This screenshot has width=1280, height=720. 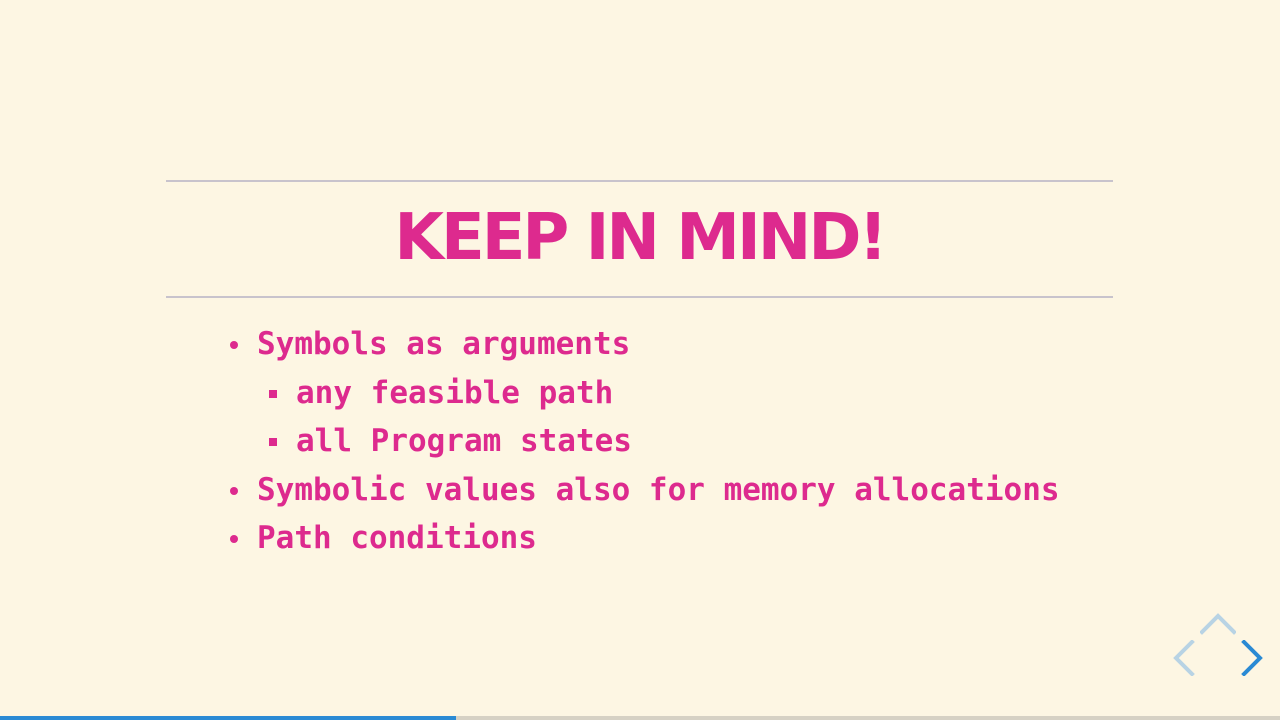 I want to click on nav-up-button, so click(x=1218, y=623).